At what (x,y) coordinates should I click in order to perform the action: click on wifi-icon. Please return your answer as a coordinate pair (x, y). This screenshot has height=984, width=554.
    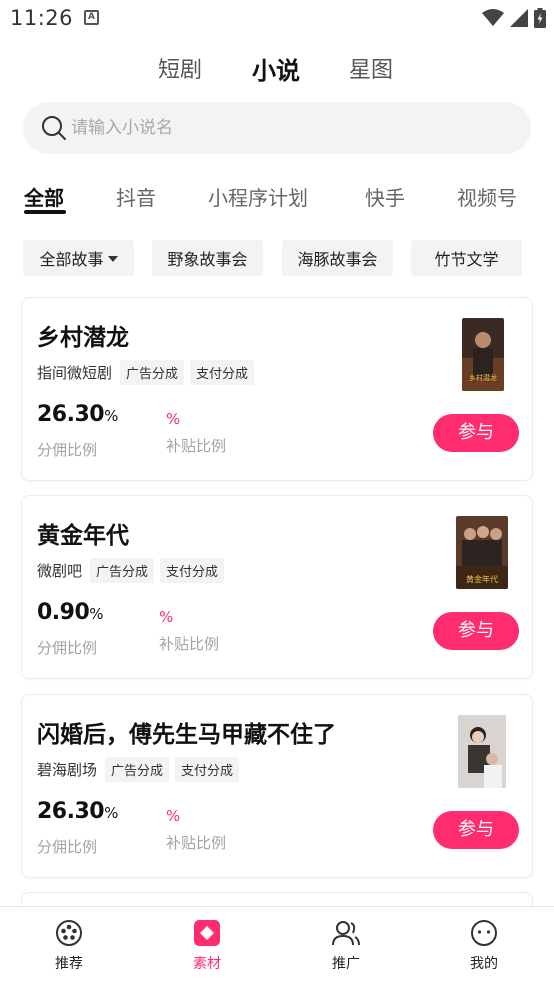
    Looking at the image, I should click on (493, 17).